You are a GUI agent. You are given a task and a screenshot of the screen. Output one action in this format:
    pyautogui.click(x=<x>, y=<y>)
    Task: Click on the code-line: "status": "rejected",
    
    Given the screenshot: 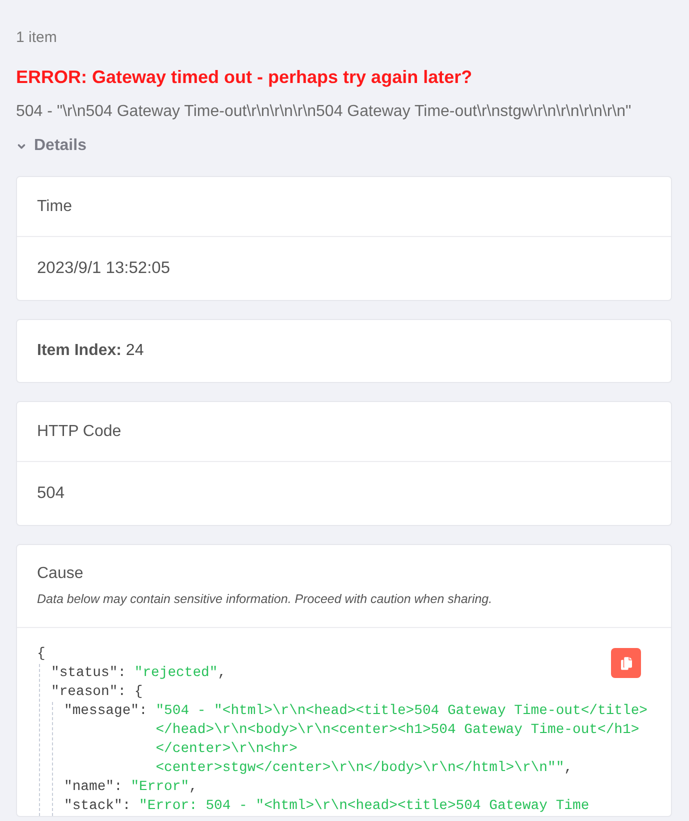 What is the action you would take?
    pyautogui.click(x=138, y=673)
    